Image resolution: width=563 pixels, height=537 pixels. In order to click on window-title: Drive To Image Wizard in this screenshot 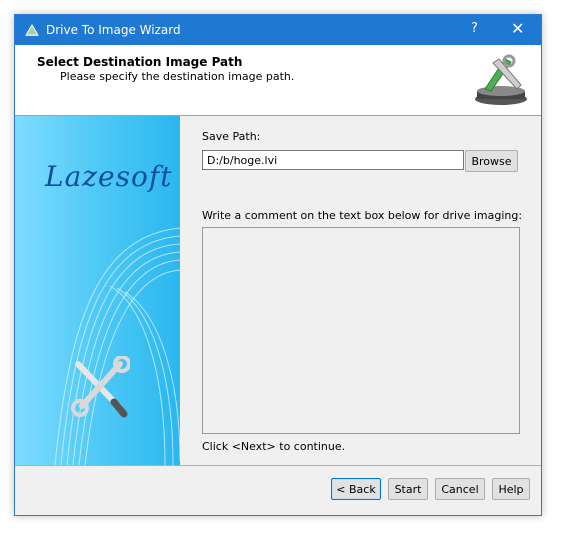, I will do `click(113, 30)`.